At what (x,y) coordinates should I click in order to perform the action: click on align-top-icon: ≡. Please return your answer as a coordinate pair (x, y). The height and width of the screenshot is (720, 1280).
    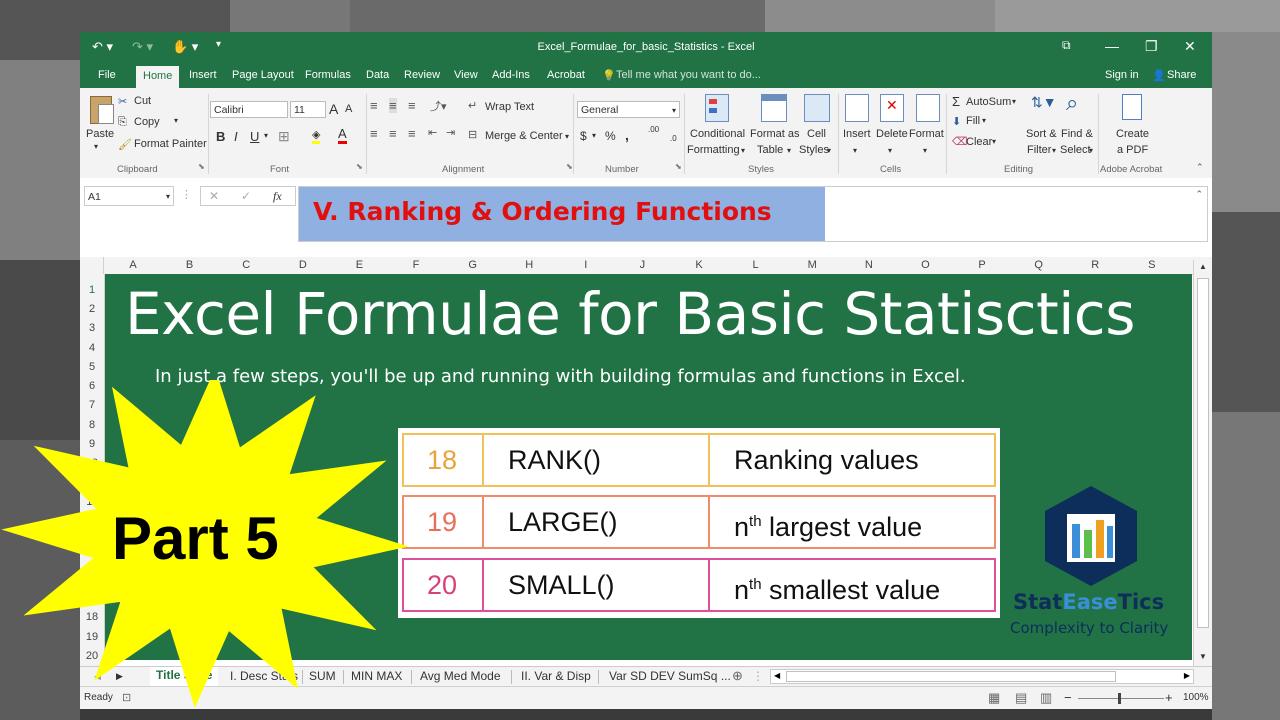
    Looking at the image, I should click on (374, 105).